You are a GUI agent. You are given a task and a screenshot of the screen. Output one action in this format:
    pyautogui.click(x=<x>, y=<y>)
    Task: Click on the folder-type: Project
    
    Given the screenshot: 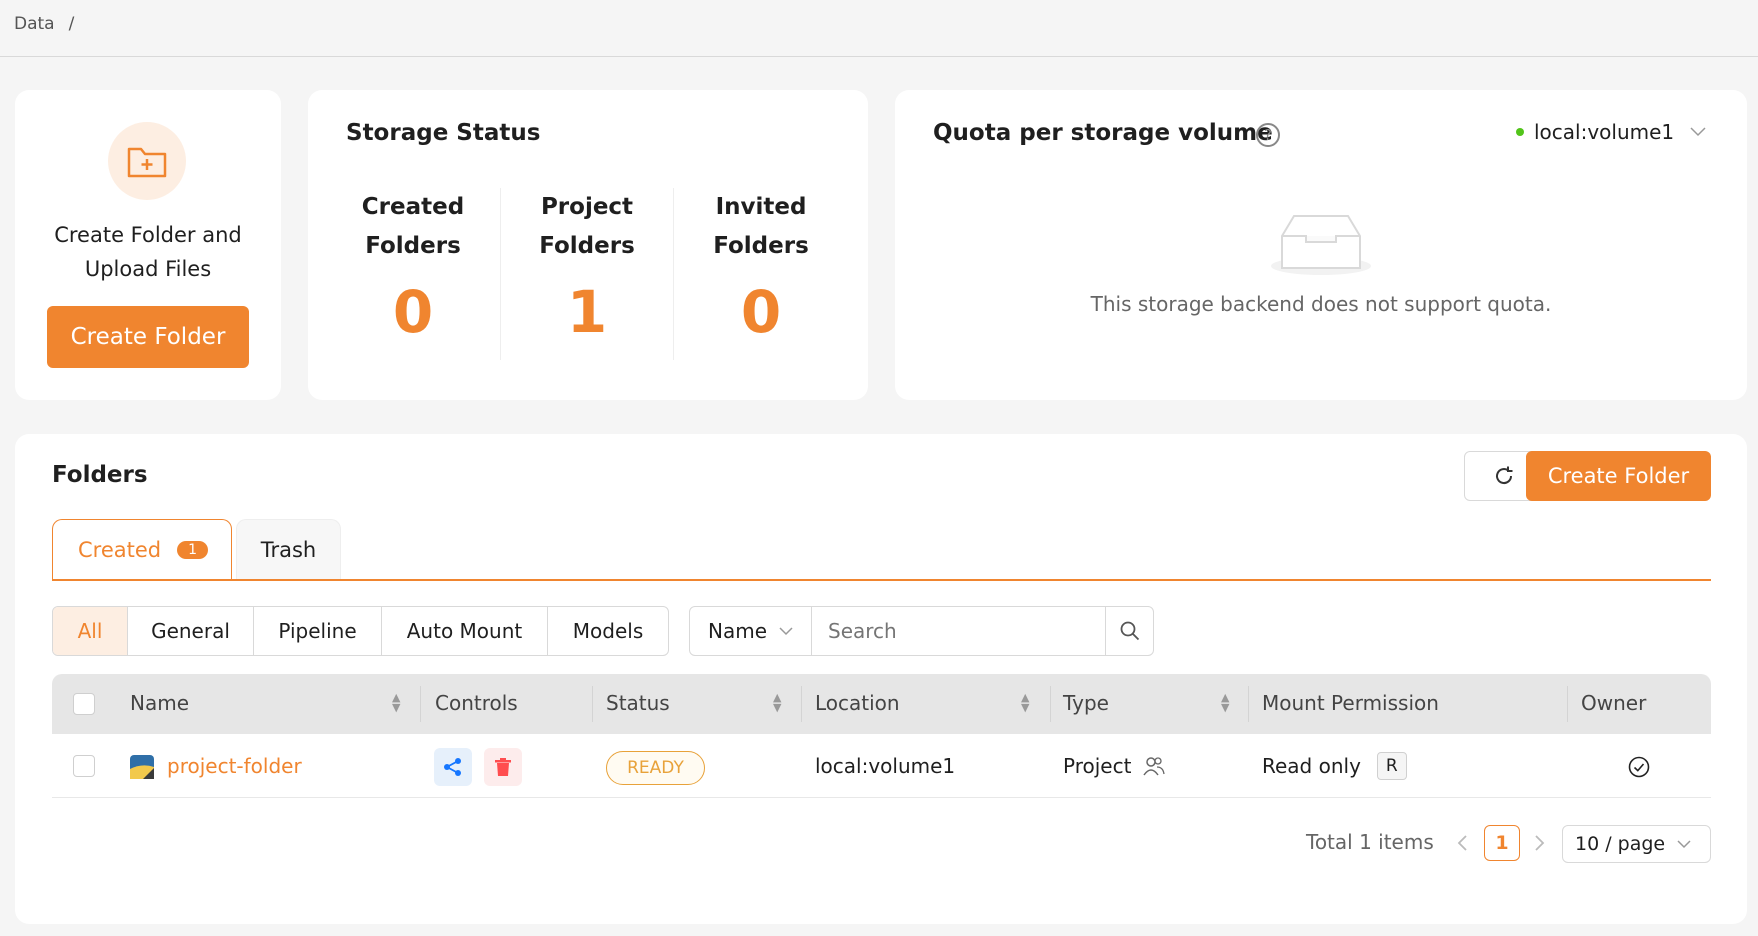 What is the action you would take?
    pyautogui.click(x=1114, y=766)
    